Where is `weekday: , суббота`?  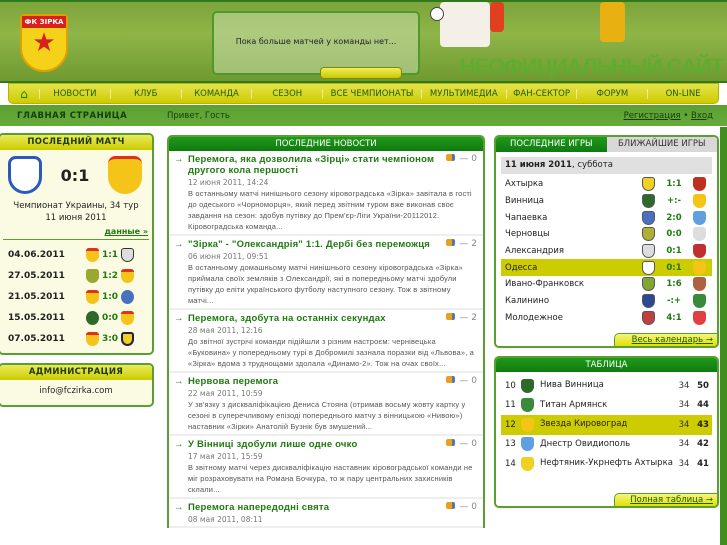 weekday: , суббота is located at coordinates (592, 165).